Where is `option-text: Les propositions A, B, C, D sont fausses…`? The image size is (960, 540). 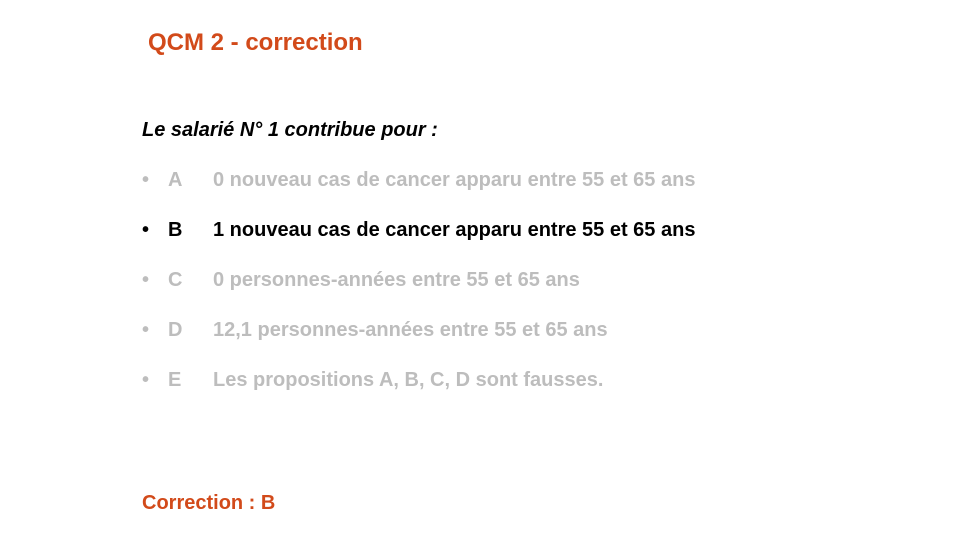 option-text: Les propositions A, B, C, D sont fausses… is located at coordinates (408, 380).